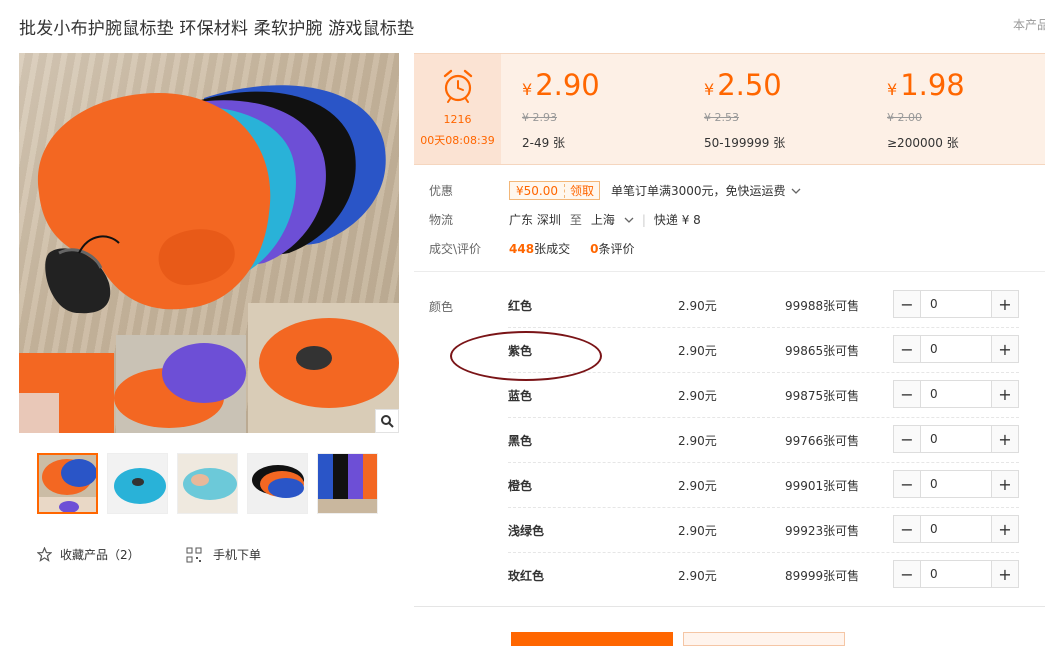 This screenshot has width=1045, height=646. What do you see at coordinates (721, 117) in the screenshot?
I see `tier-old-price: ¥ 2.53` at bounding box center [721, 117].